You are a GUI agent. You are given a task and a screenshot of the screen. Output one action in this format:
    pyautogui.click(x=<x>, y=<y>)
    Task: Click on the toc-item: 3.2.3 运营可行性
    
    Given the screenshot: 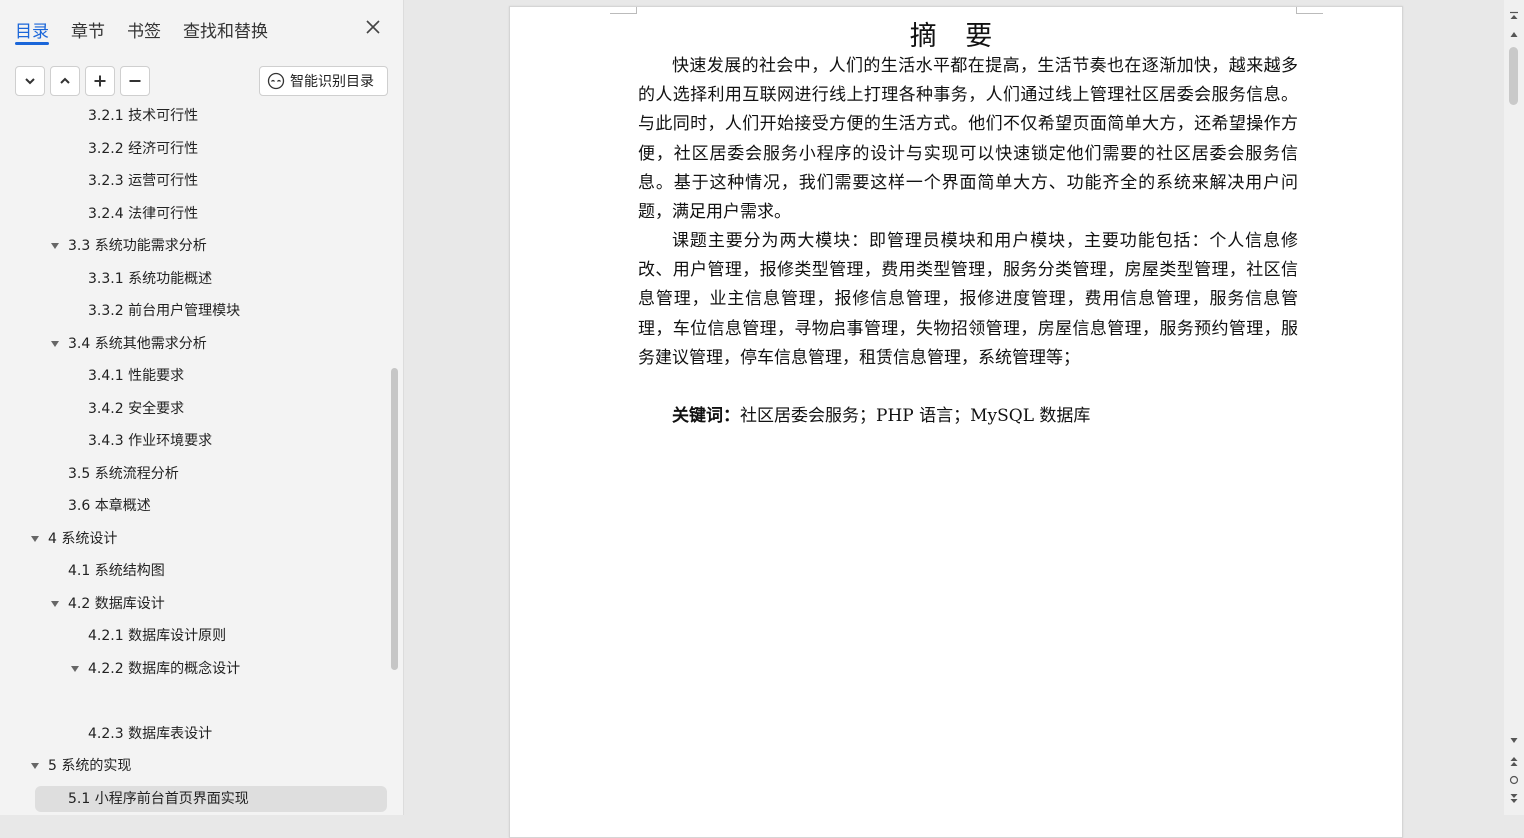 What is the action you would take?
    pyautogui.click(x=194, y=181)
    